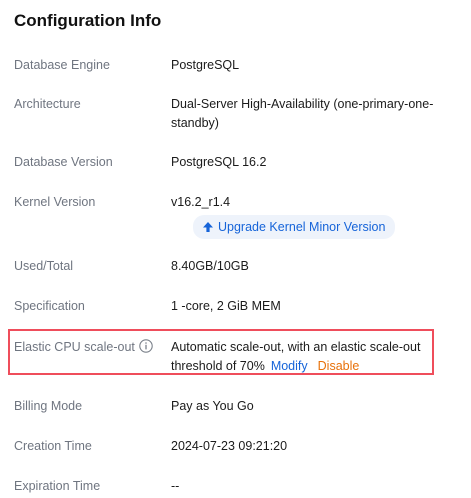  What do you see at coordinates (229, 446) in the screenshot?
I see `creation-time-value: 2024-07-23 09:21:20` at bounding box center [229, 446].